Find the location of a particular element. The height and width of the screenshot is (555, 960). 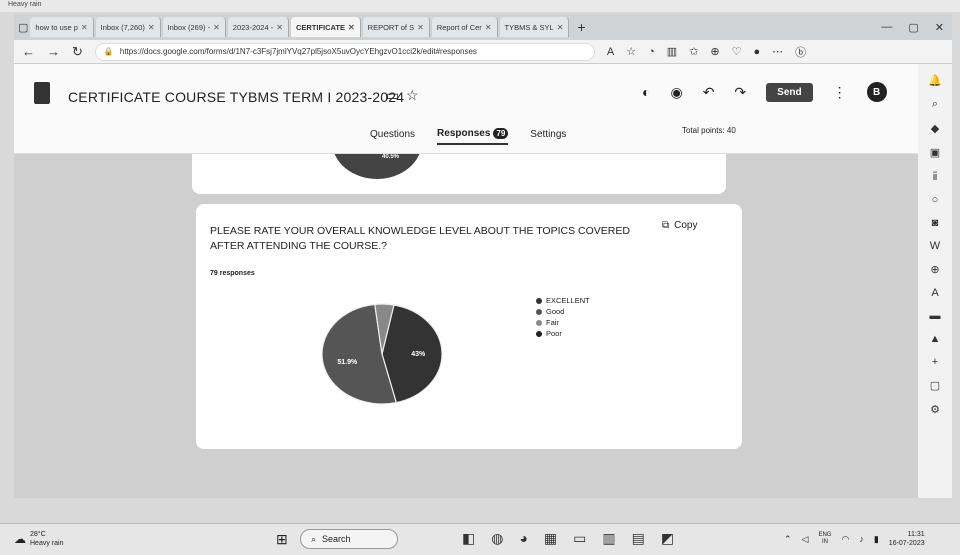

undo-icon: ↶ is located at coordinates (709, 92).